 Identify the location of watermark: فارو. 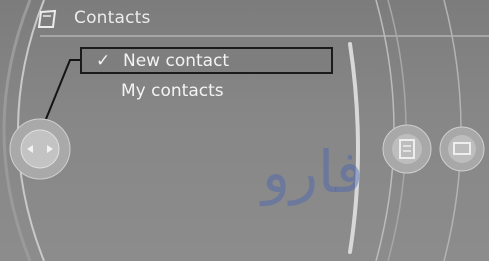
(313, 172).